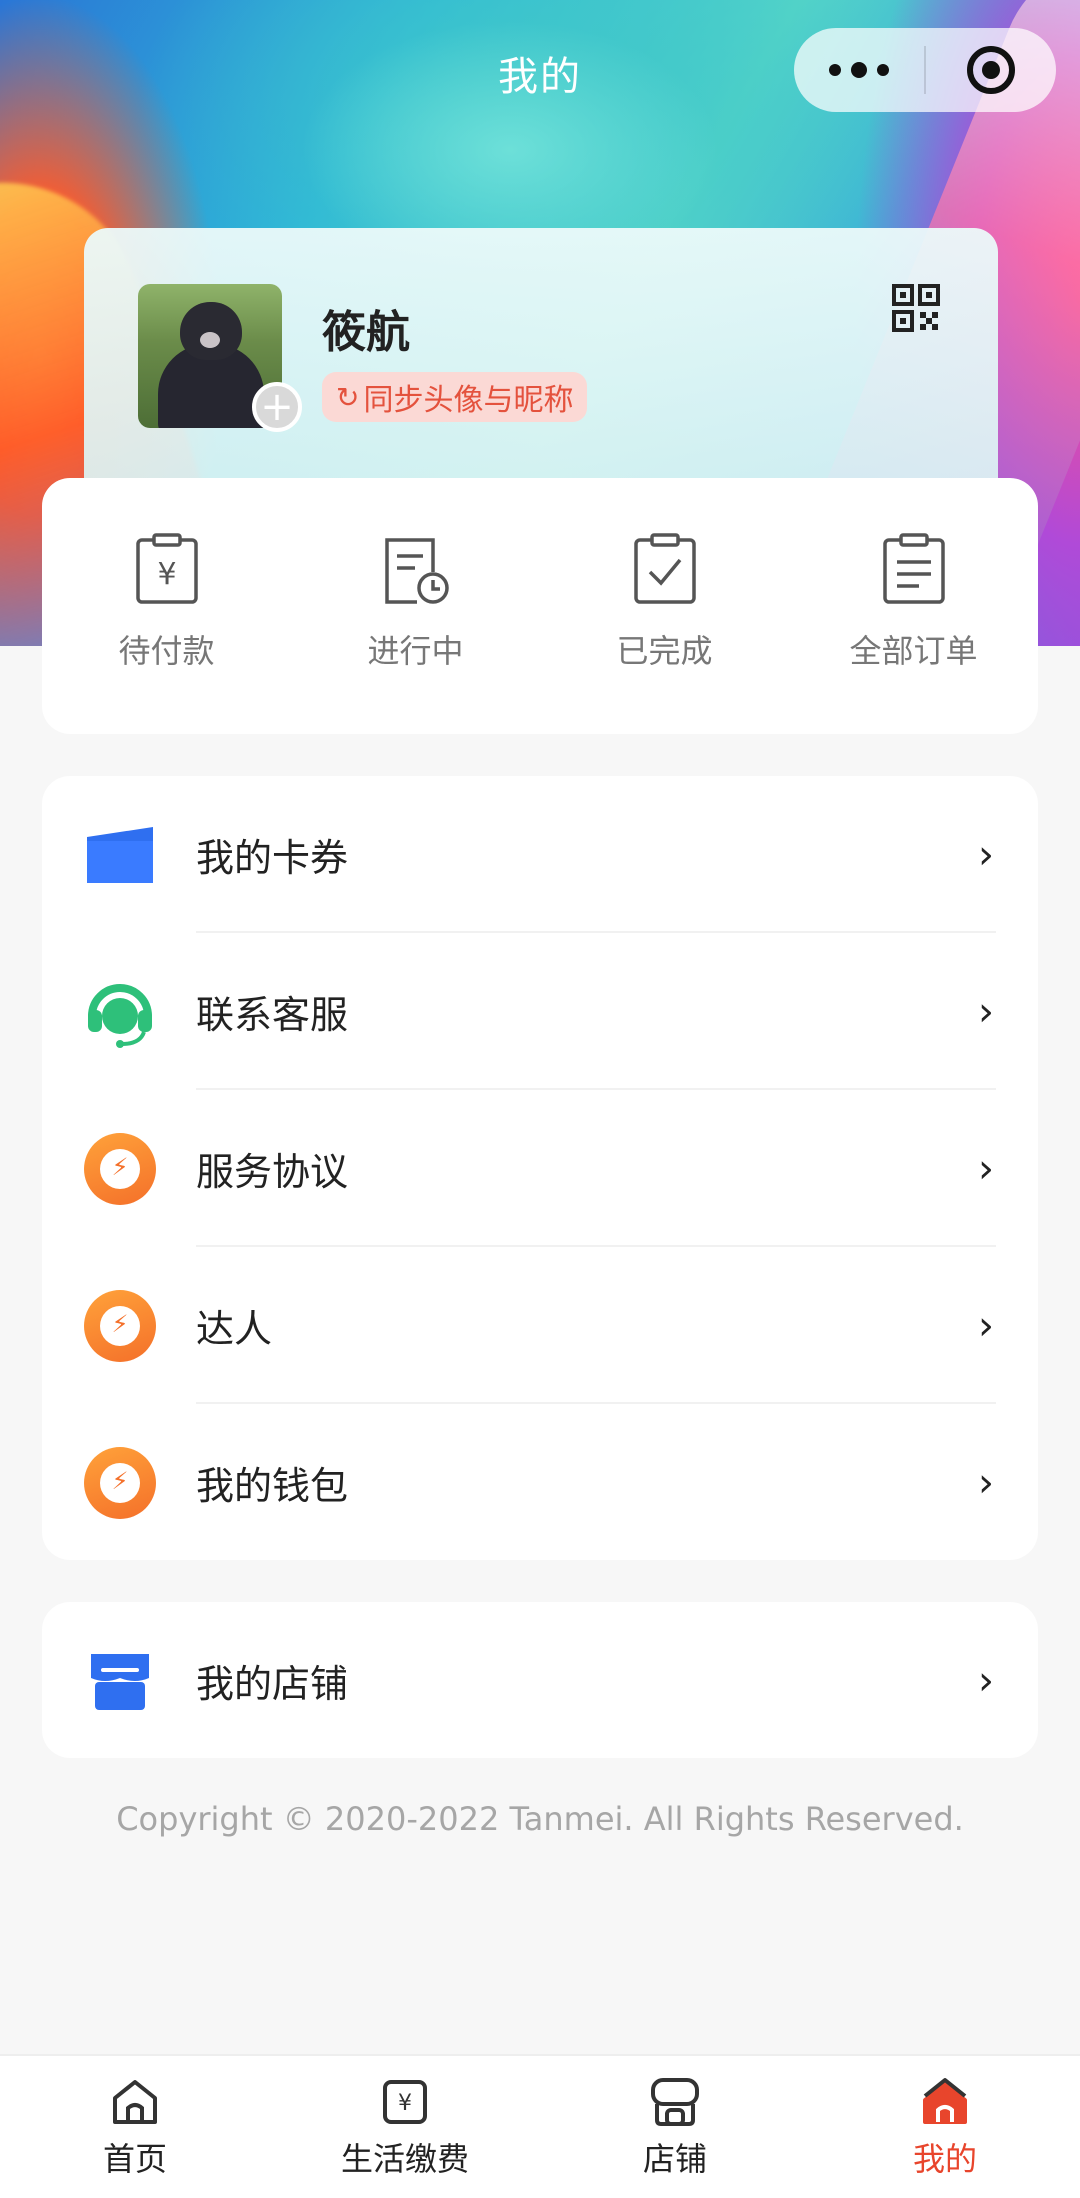 The height and width of the screenshot is (2198, 1080). Describe the element at coordinates (272, 1172) in the screenshot. I see `menu-item-label: 服务协议` at that location.